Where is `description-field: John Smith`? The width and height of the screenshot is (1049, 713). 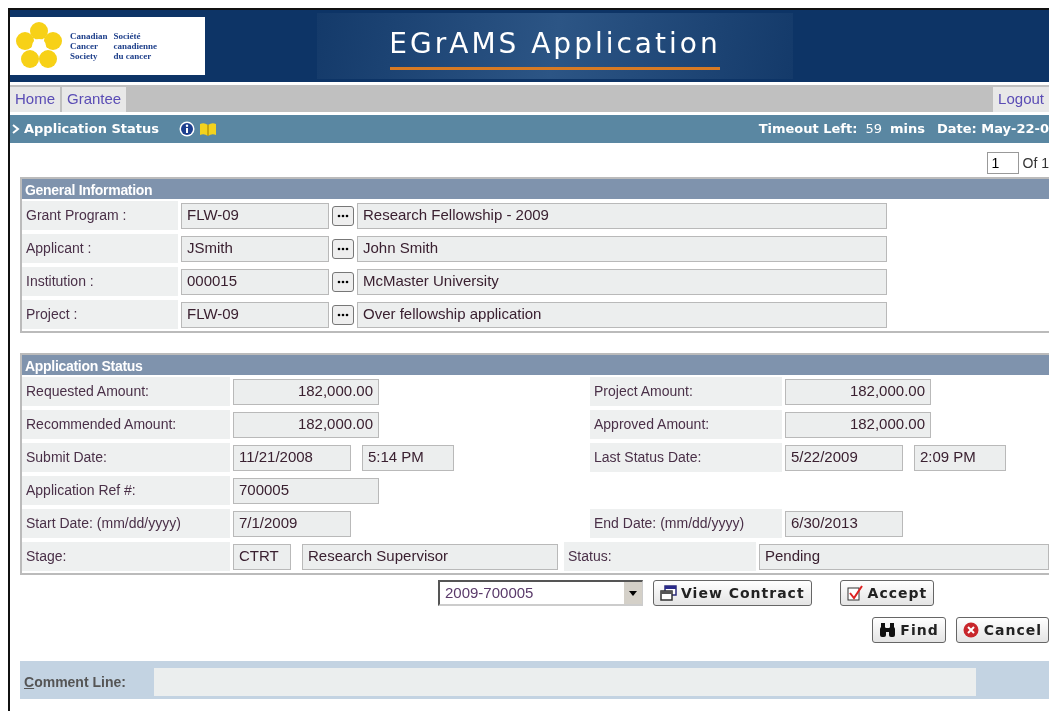
description-field: John Smith is located at coordinates (622, 248).